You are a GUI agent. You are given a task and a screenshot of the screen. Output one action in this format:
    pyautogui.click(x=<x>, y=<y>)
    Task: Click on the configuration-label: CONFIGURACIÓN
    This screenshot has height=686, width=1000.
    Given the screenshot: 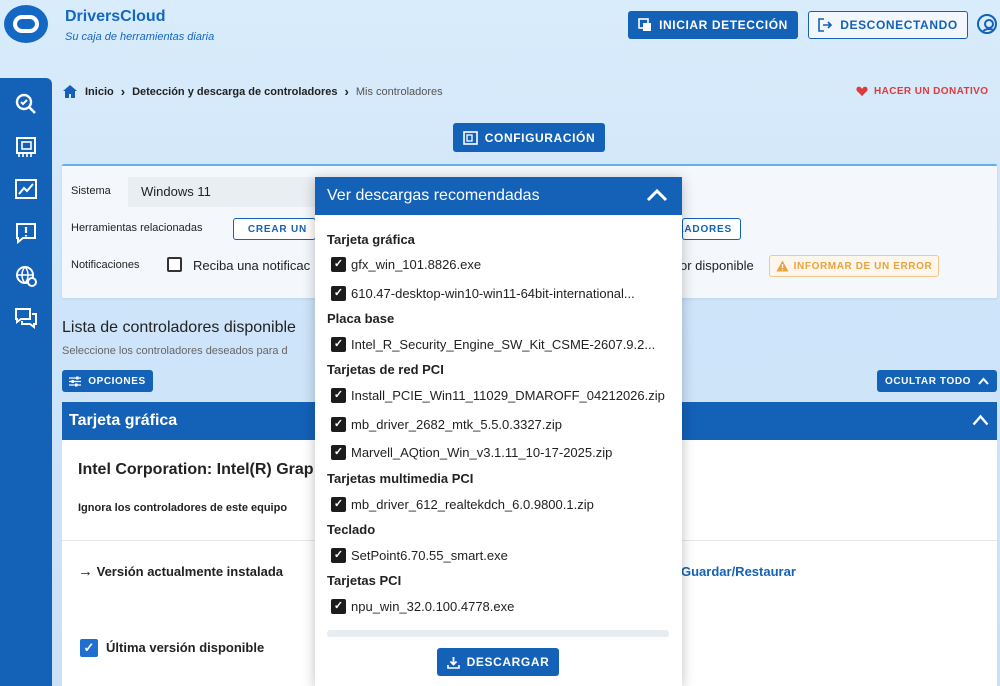 What is the action you would take?
    pyautogui.click(x=540, y=137)
    